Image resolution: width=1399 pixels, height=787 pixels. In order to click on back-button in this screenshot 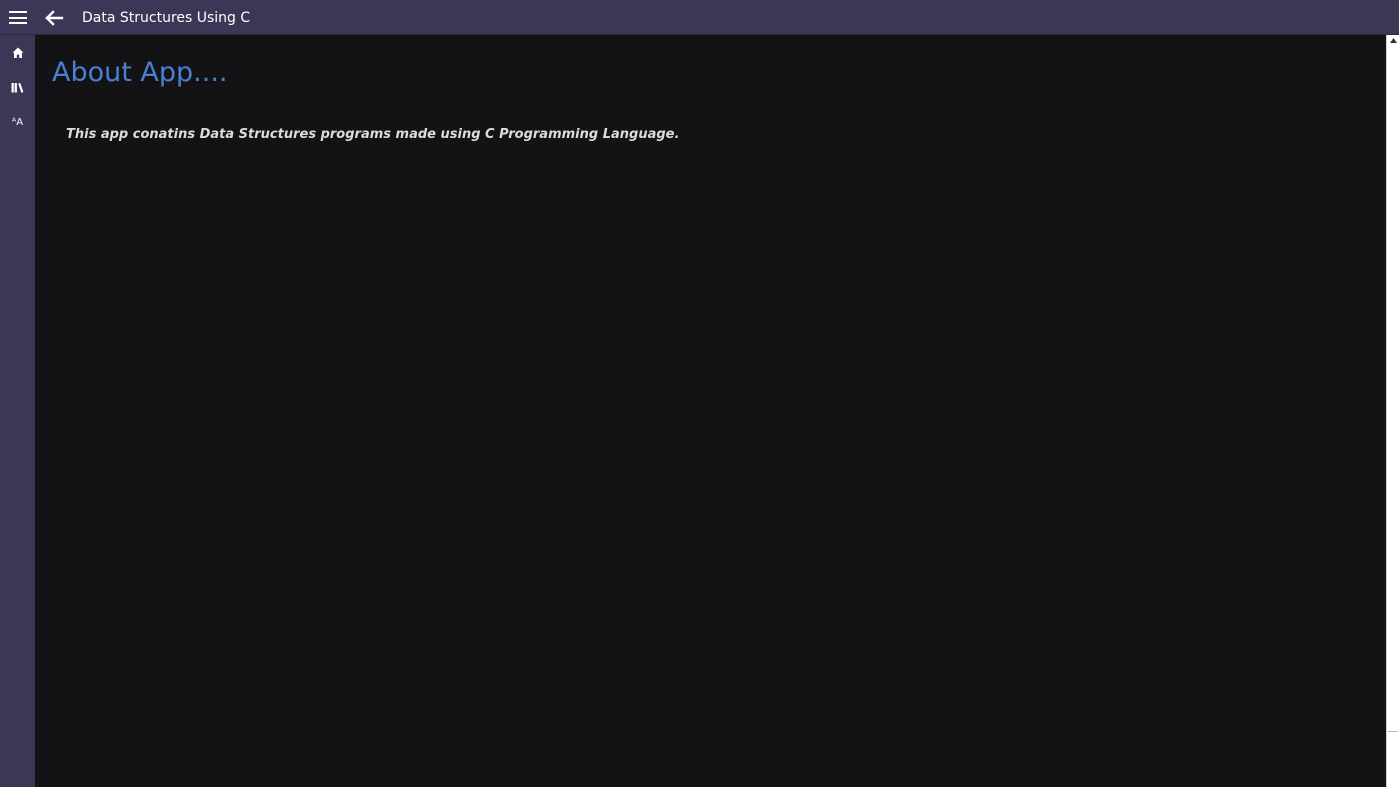, I will do `click(54, 17)`.